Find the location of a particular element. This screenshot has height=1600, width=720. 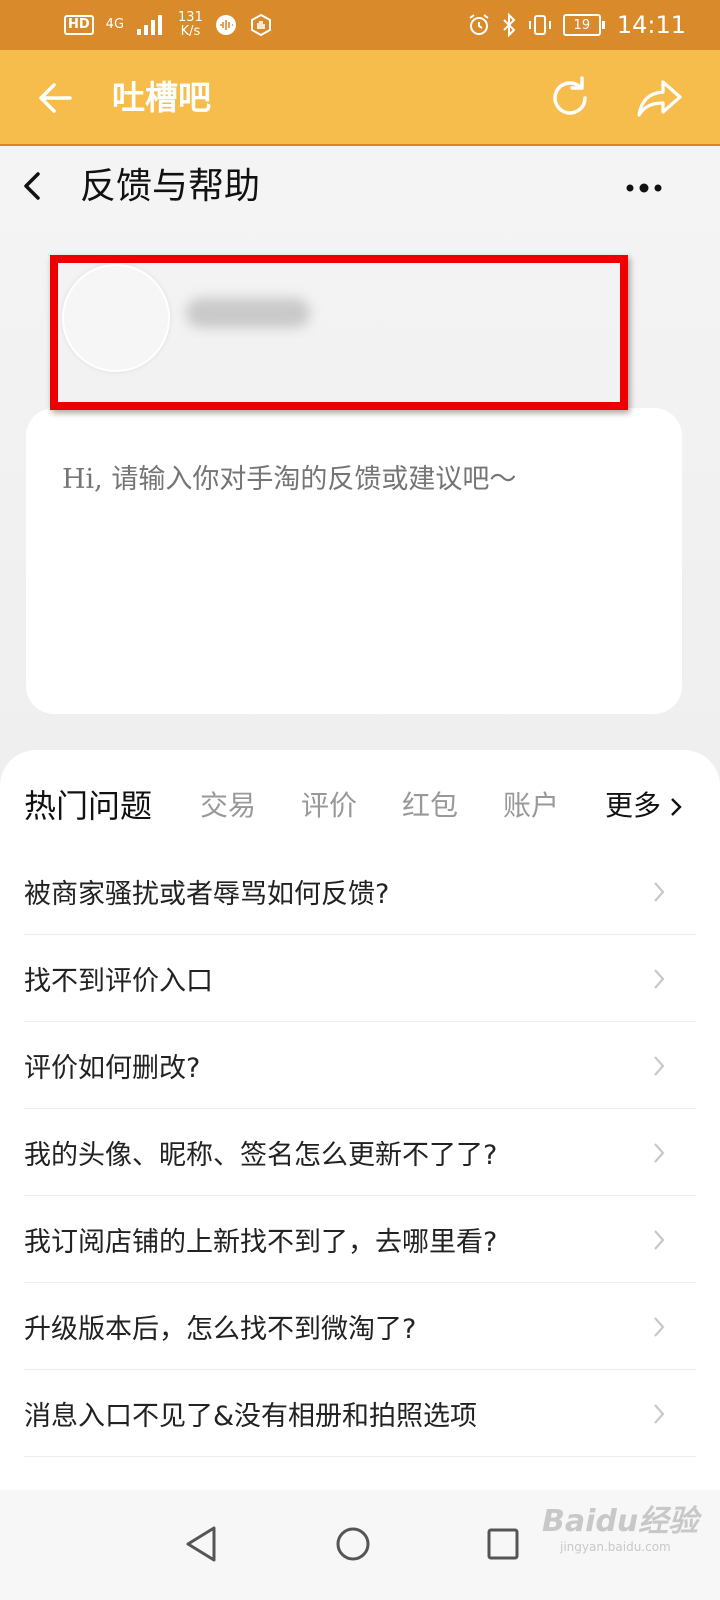

tab-account: 账户 is located at coordinates (531, 806).